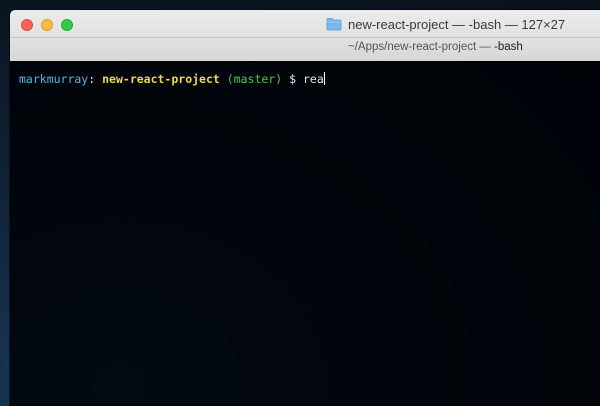 This screenshot has height=406, width=600. I want to click on text-cursor, so click(324, 78).